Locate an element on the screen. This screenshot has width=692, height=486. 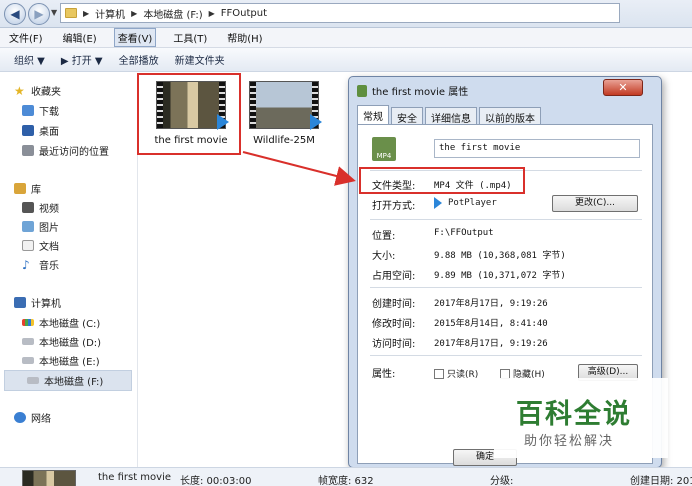
attributes-label: 属性: is located at coordinates (384, 374).